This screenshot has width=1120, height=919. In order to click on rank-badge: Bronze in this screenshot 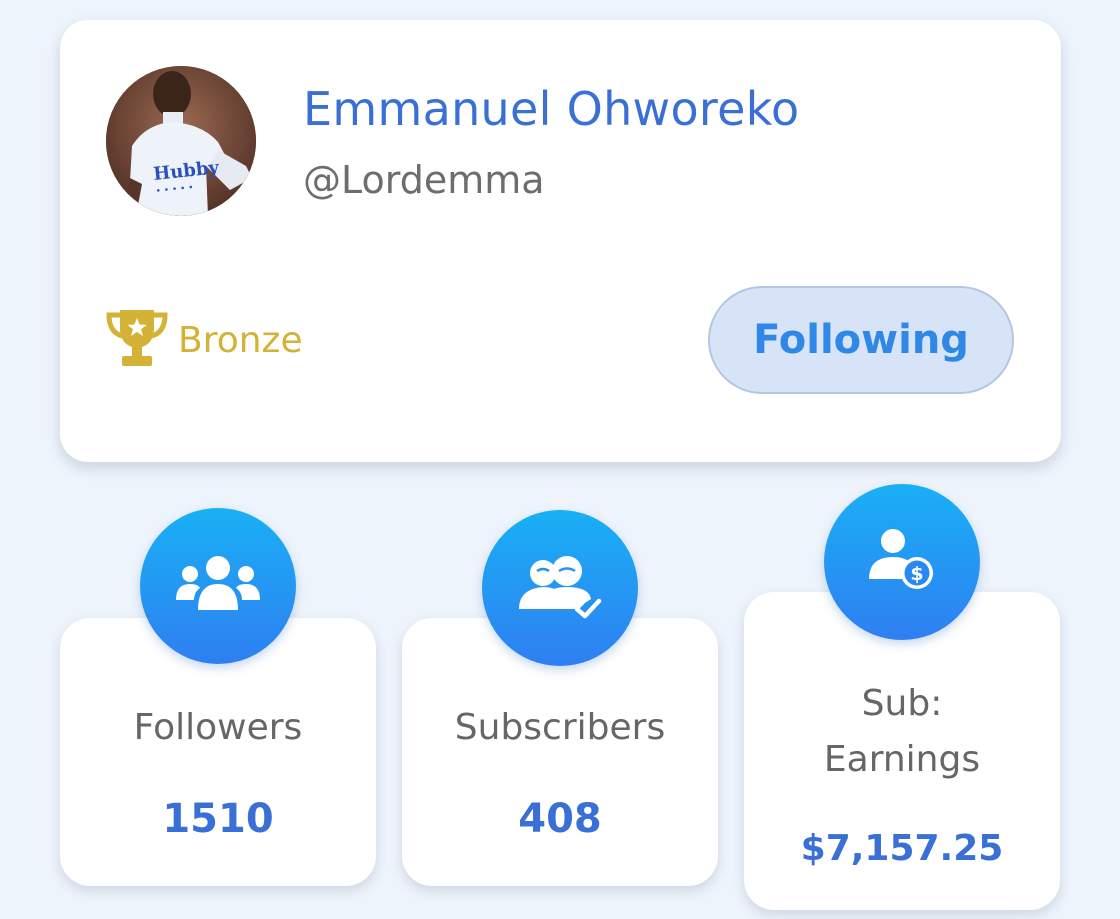, I will do `click(204, 340)`.